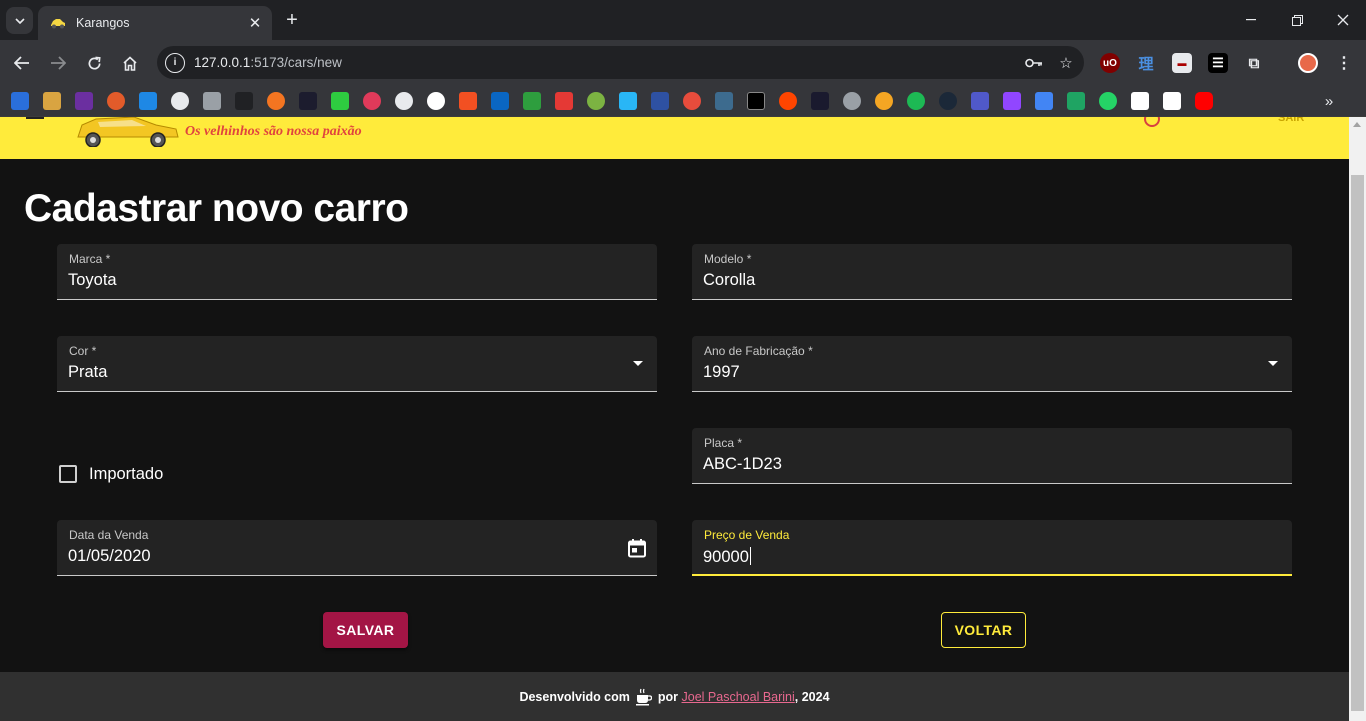 Image resolution: width=1366 pixels, height=721 pixels. I want to click on car-favicon-icon, so click(58, 23).